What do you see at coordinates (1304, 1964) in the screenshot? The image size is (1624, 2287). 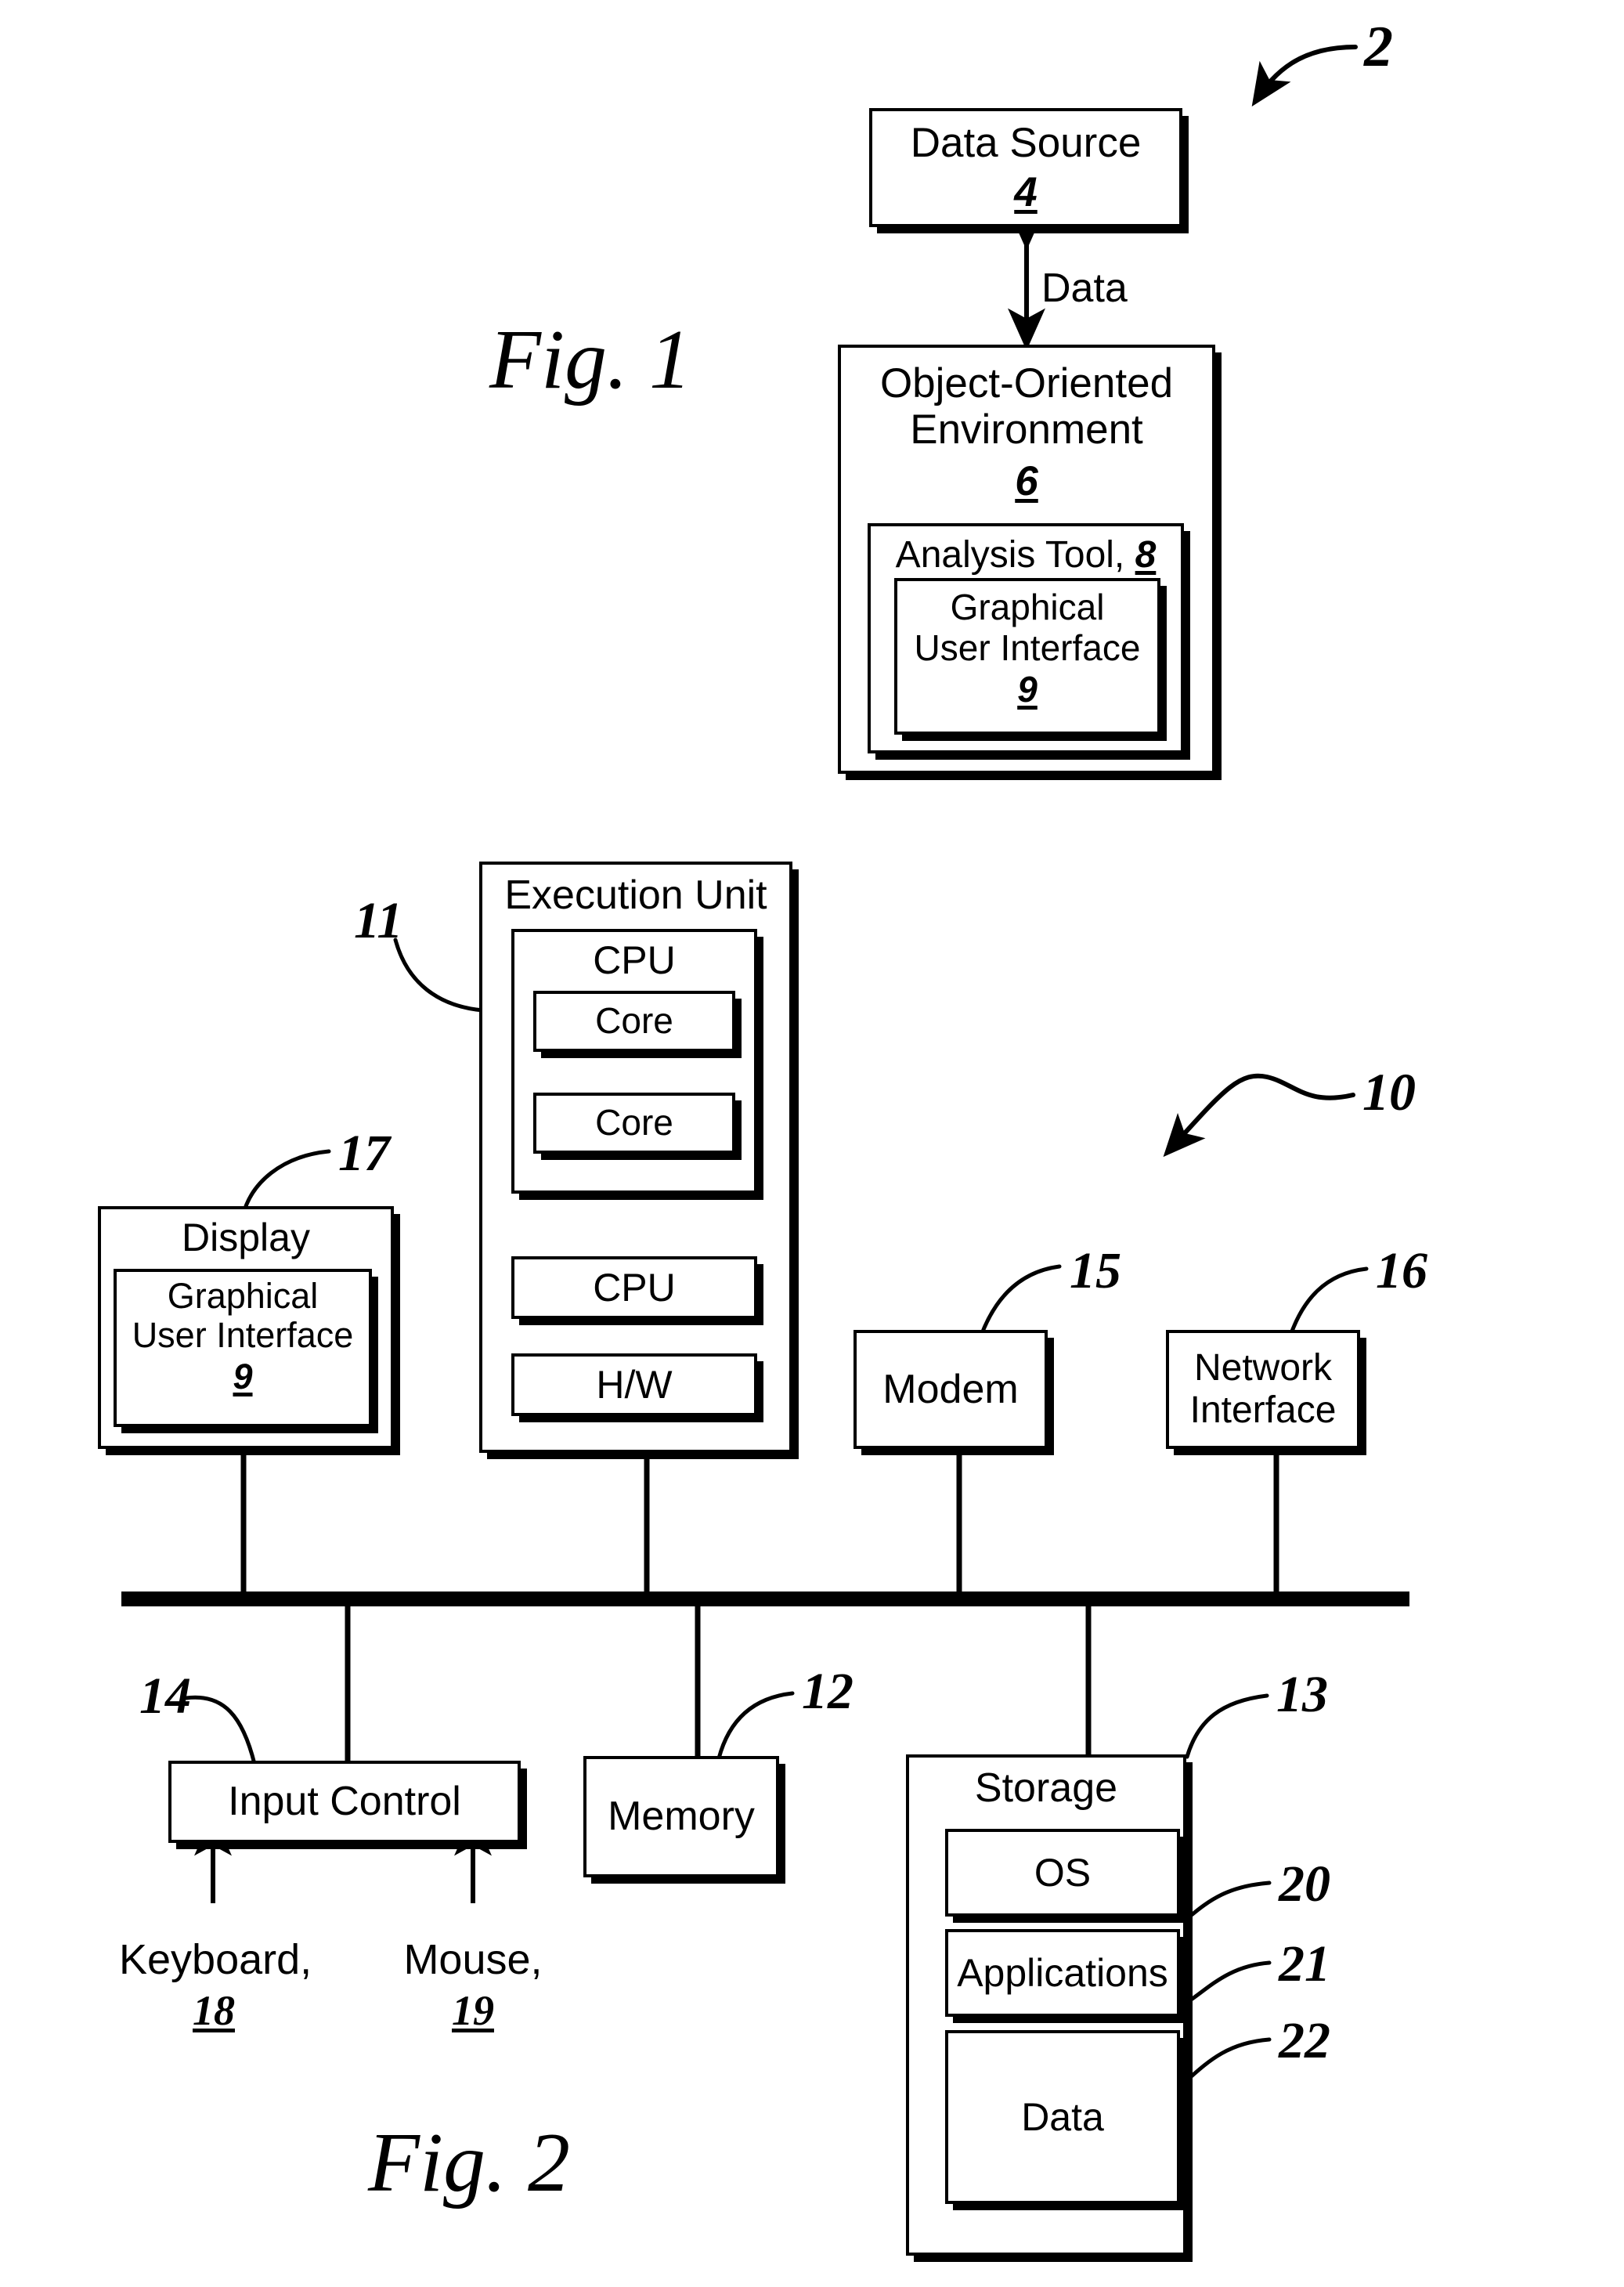 I see `applications-ref: 21` at bounding box center [1304, 1964].